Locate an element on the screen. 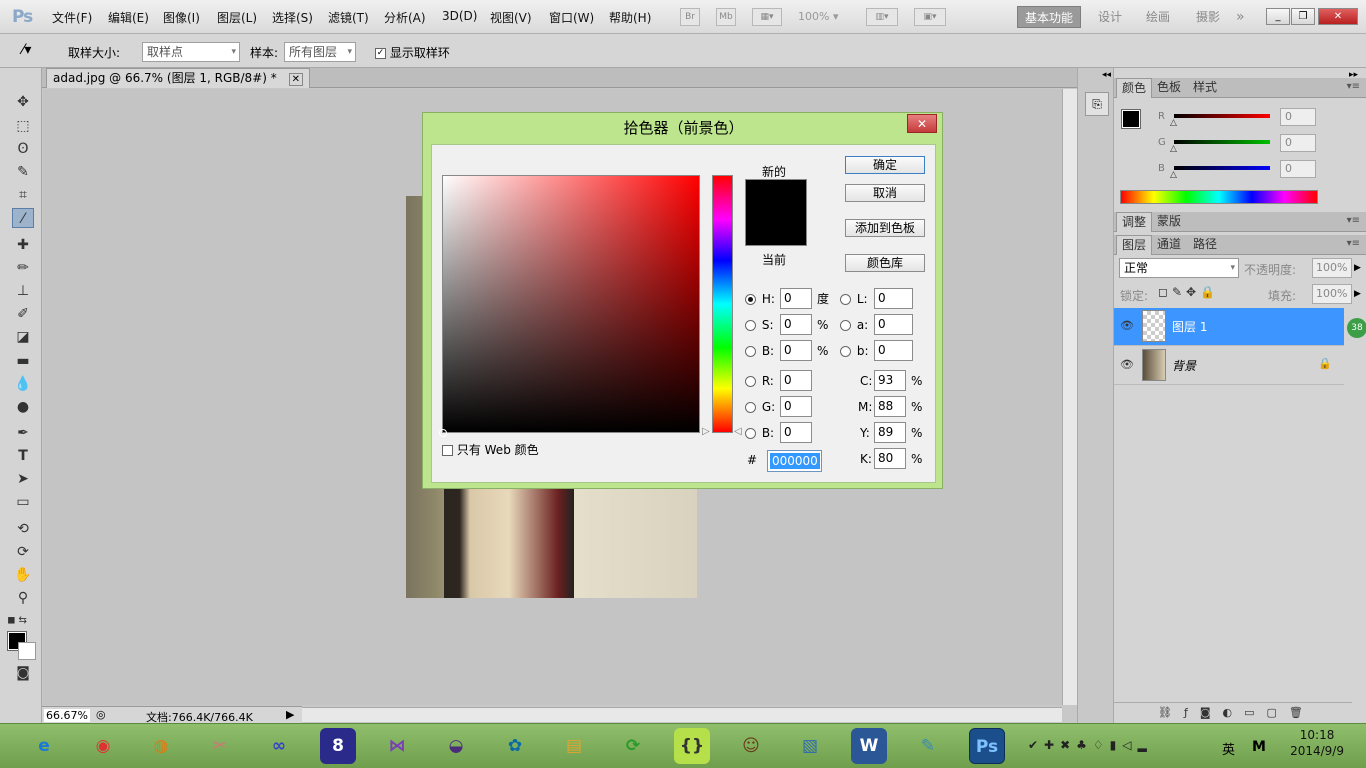 This screenshot has height=768, width=1366. eyedropper-tool-icon: ⁄ is located at coordinates (23, 218).